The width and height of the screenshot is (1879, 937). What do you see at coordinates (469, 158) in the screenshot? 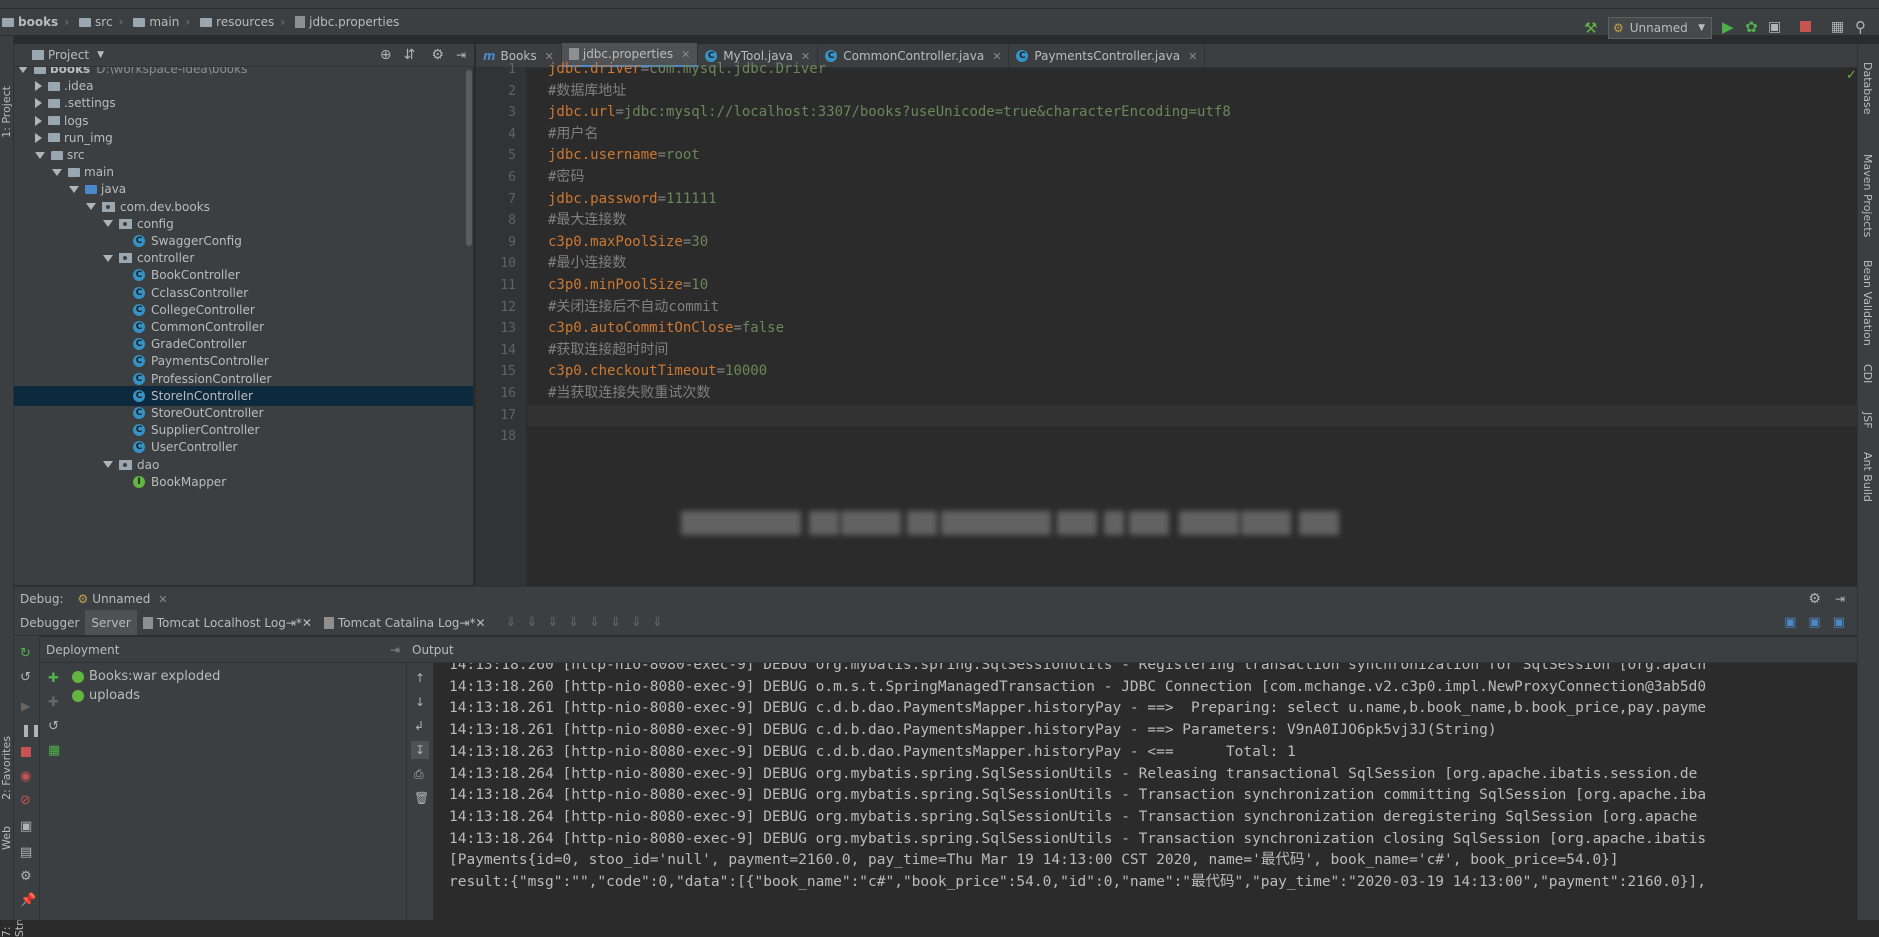
I see `tree-scrollbar` at bounding box center [469, 158].